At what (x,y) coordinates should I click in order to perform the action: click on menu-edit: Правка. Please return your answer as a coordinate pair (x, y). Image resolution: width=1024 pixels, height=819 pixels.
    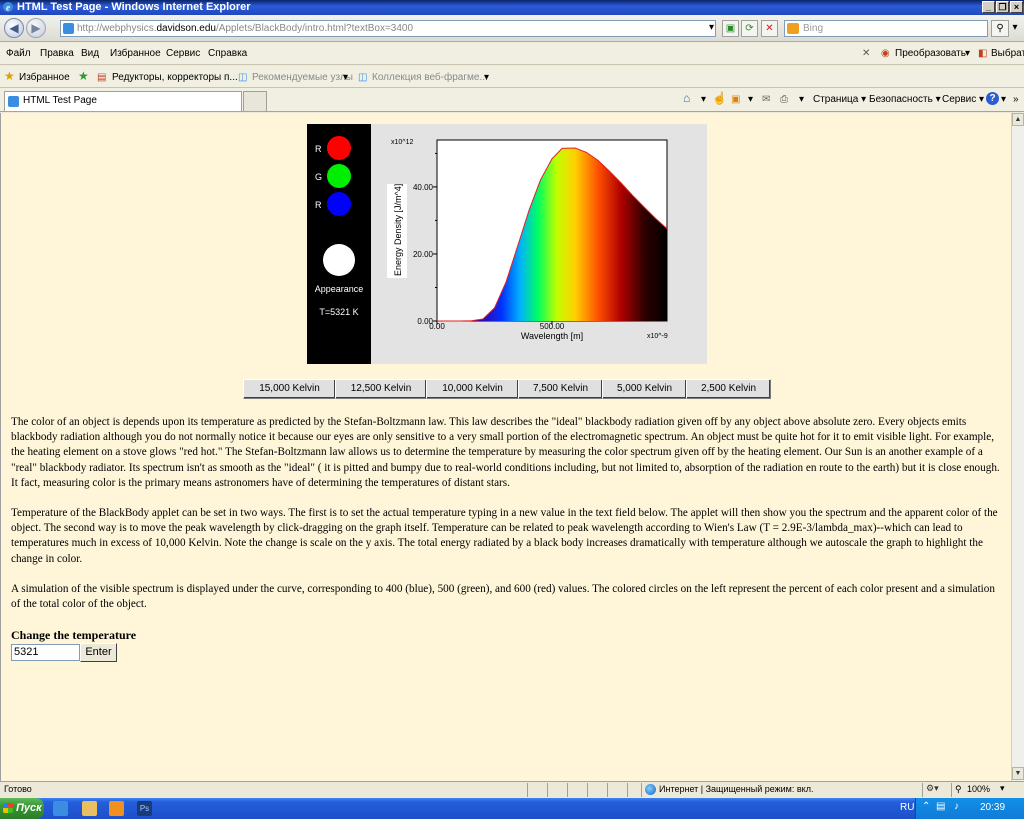
    Looking at the image, I should click on (57, 53).